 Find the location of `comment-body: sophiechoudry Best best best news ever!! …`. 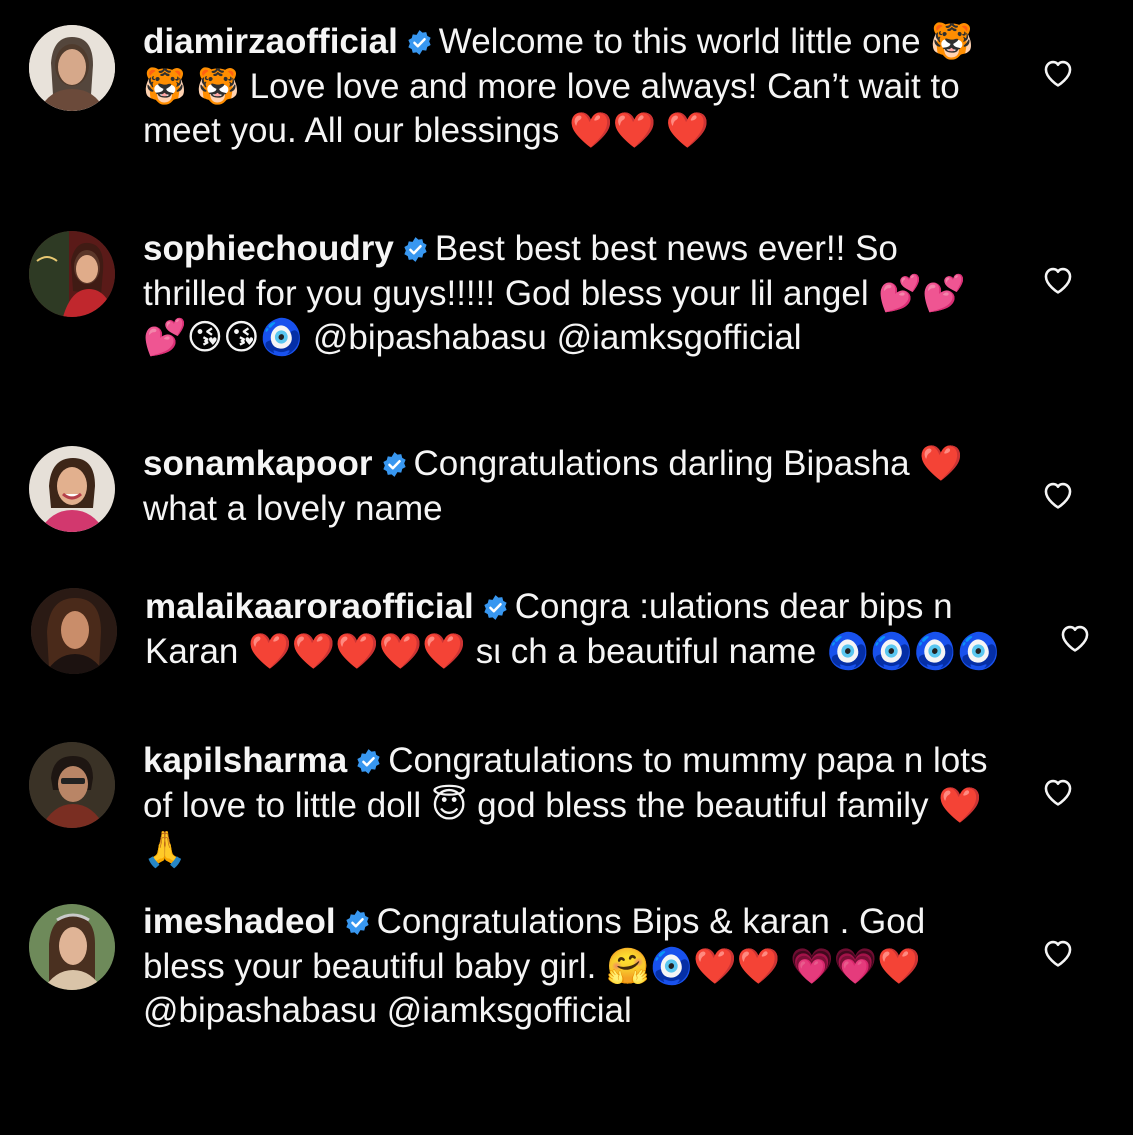

comment-body: sophiechoudry Best best best news ever!! … is located at coordinates (573, 294).